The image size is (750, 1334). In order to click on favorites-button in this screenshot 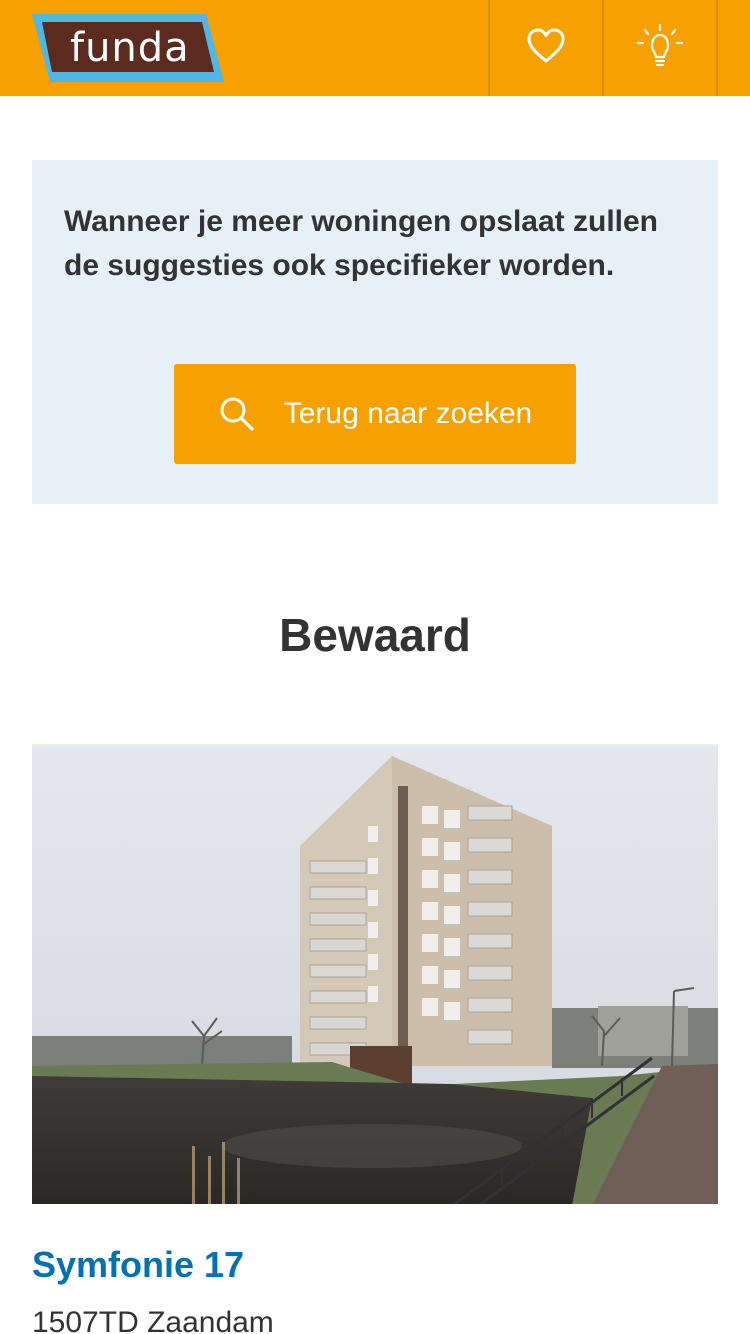, I will do `click(545, 48)`.